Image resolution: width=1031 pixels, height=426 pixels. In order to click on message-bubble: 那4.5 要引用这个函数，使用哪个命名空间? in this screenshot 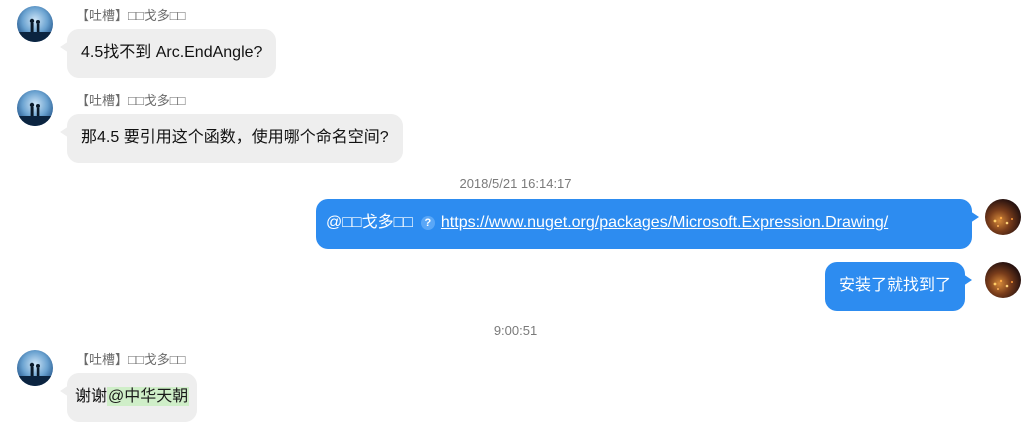, I will do `click(231, 138)`.